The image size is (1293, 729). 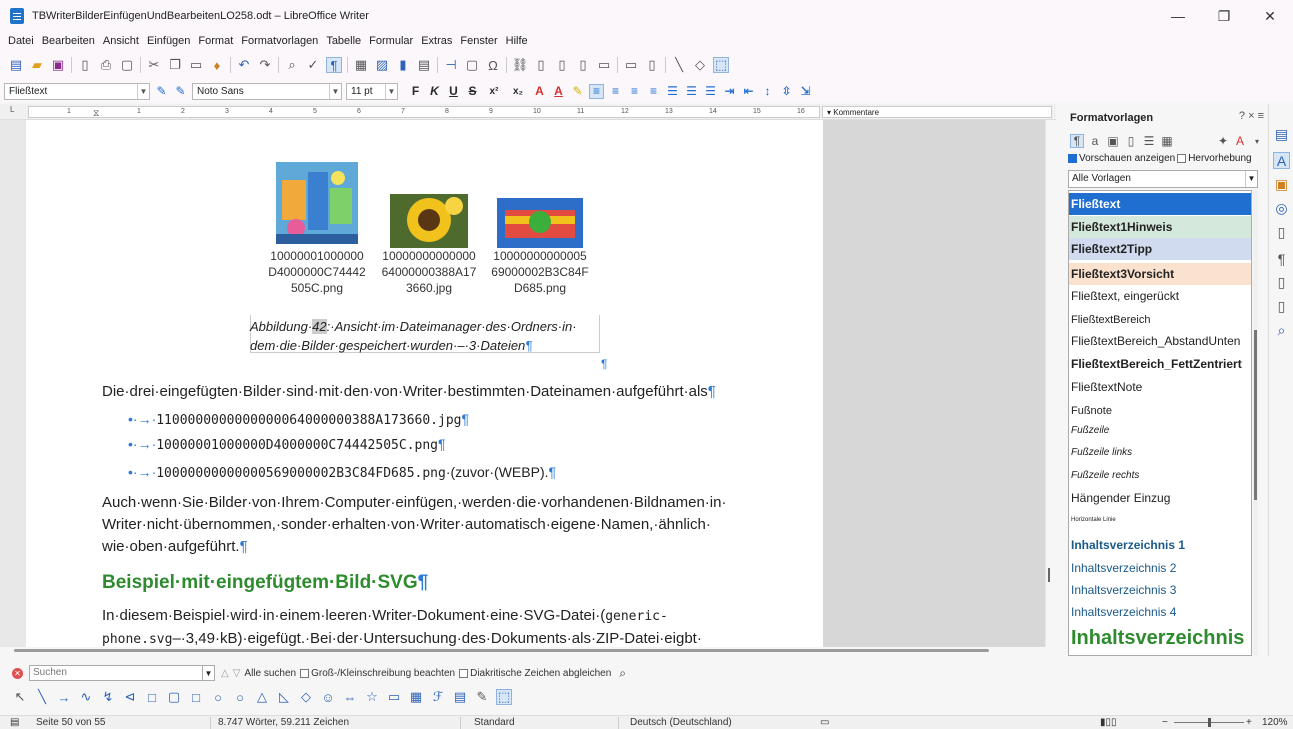 I want to click on menu-format: Format, so click(x=215, y=41).